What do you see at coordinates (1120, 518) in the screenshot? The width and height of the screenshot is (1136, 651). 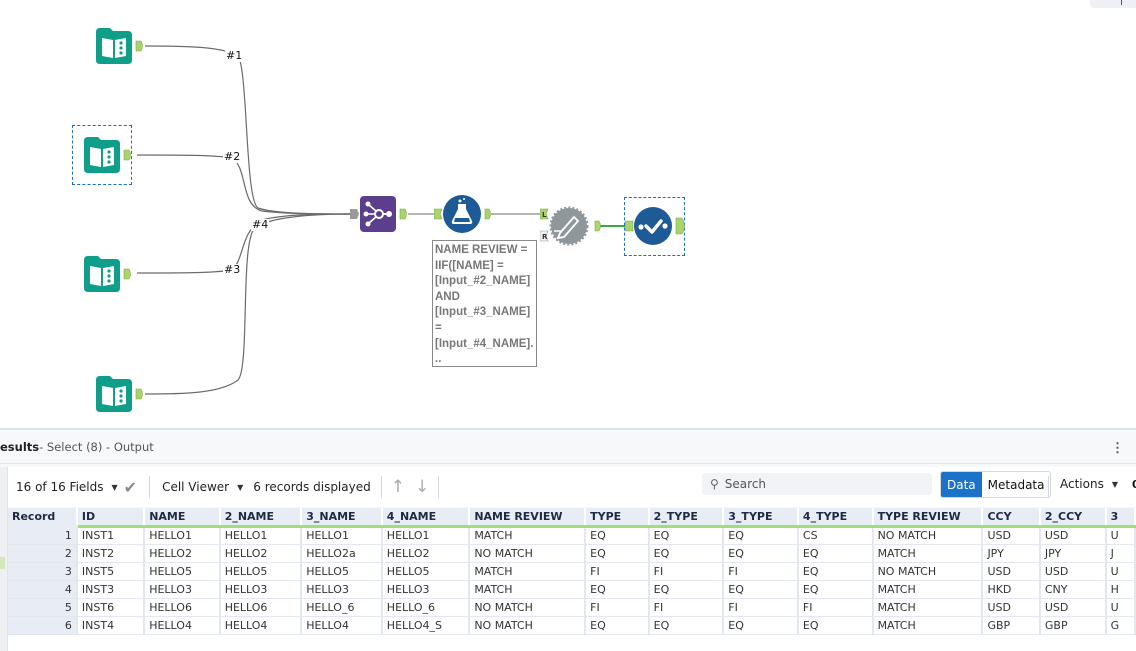 I see `column-header: 3` at bounding box center [1120, 518].